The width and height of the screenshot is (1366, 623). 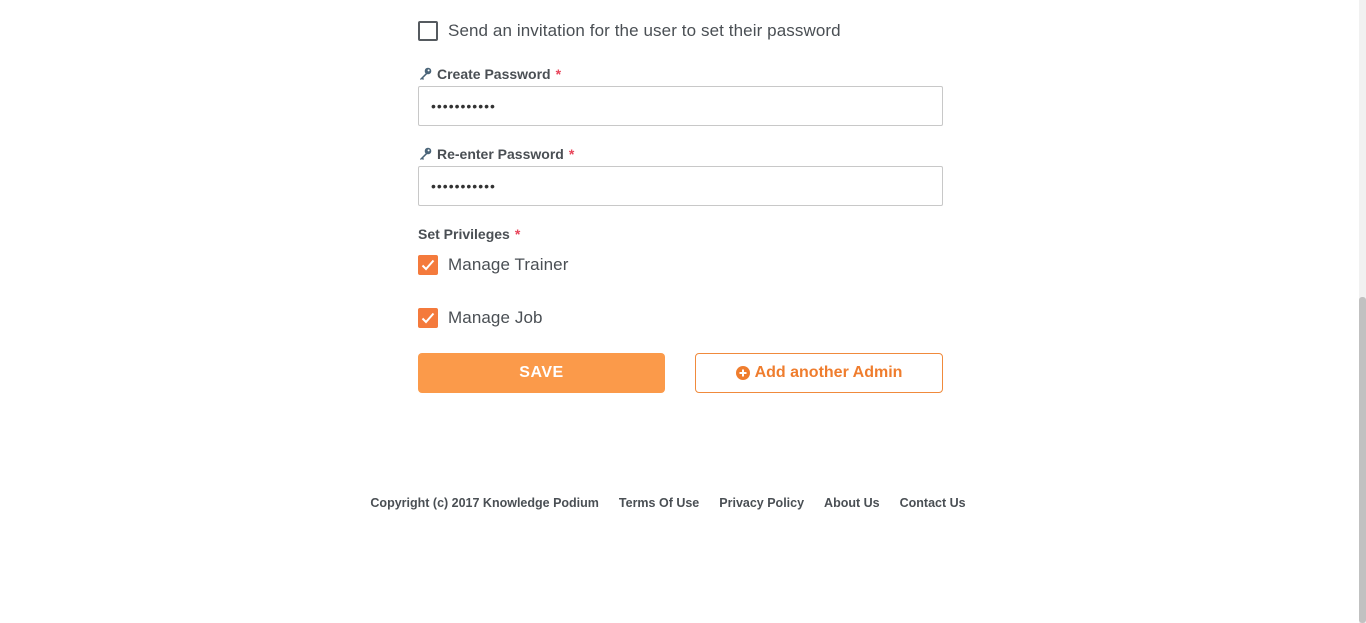 What do you see at coordinates (541, 373) in the screenshot?
I see `save-button: SAVE` at bounding box center [541, 373].